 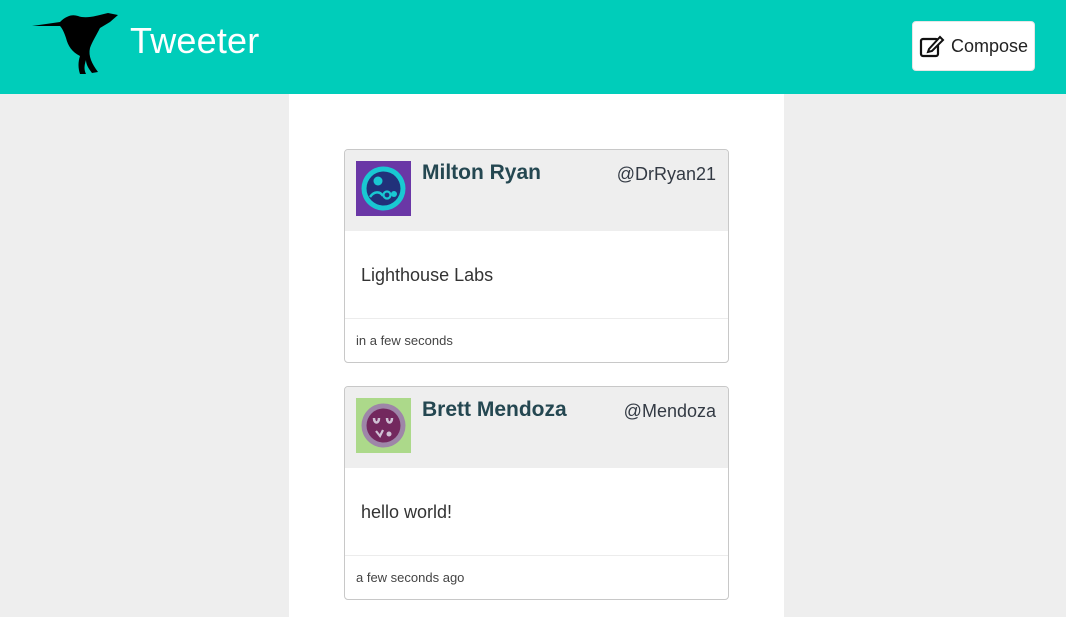 What do you see at coordinates (932, 46) in the screenshot?
I see `edit-icon` at bounding box center [932, 46].